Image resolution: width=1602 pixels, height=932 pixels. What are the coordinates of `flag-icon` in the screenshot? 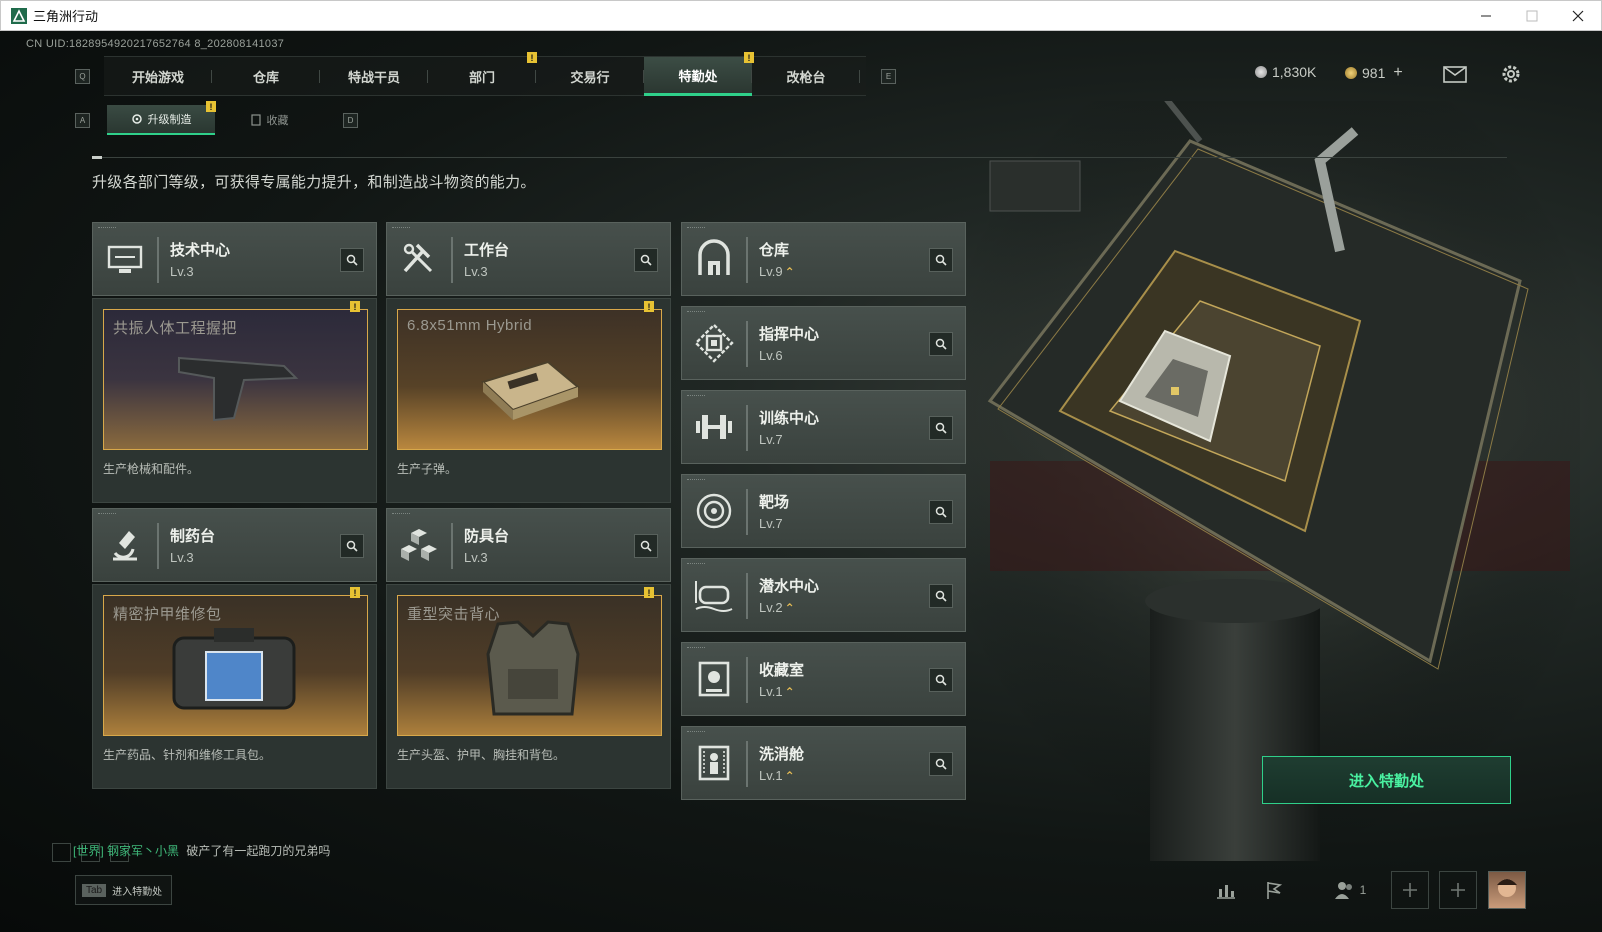 It's located at (1275, 890).